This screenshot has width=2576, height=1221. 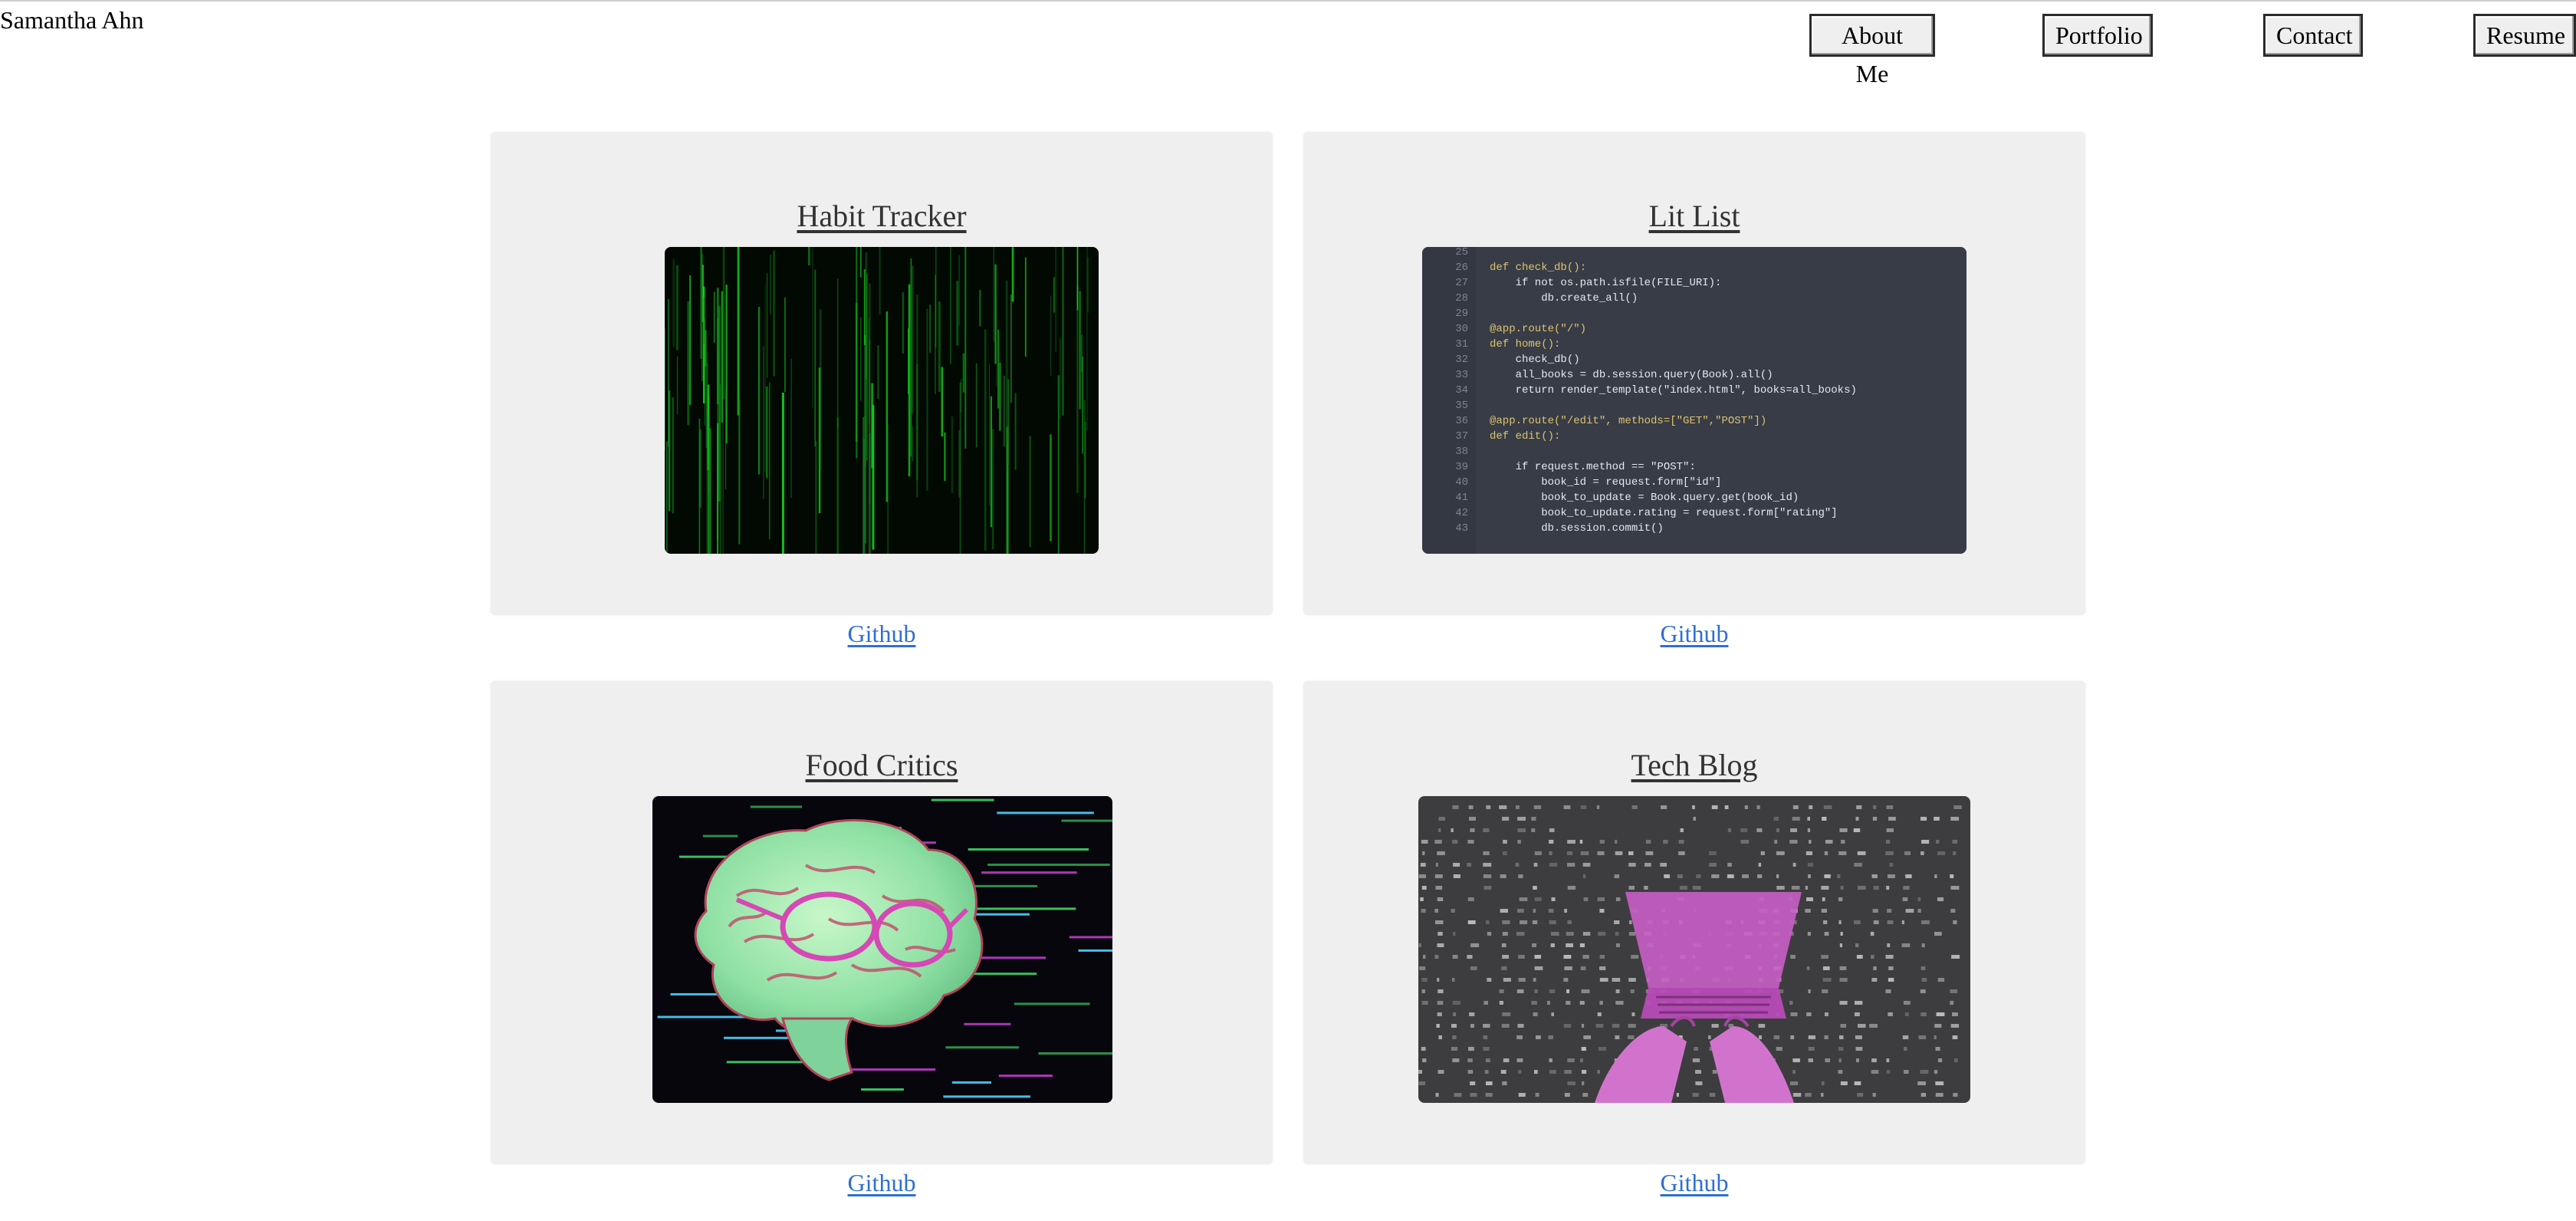 What do you see at coordinates (1605, 482) in the screenshot?
I see `code-line: book_id = request.form["id"]` at bounding box center [1605, 482].